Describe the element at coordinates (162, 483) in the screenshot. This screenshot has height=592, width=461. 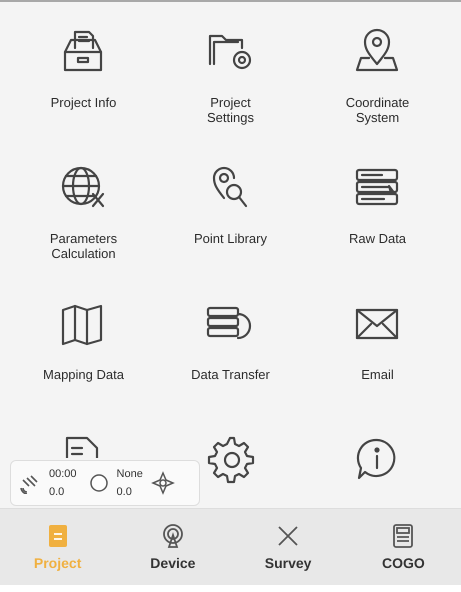
I see `compass-icon` at that location.